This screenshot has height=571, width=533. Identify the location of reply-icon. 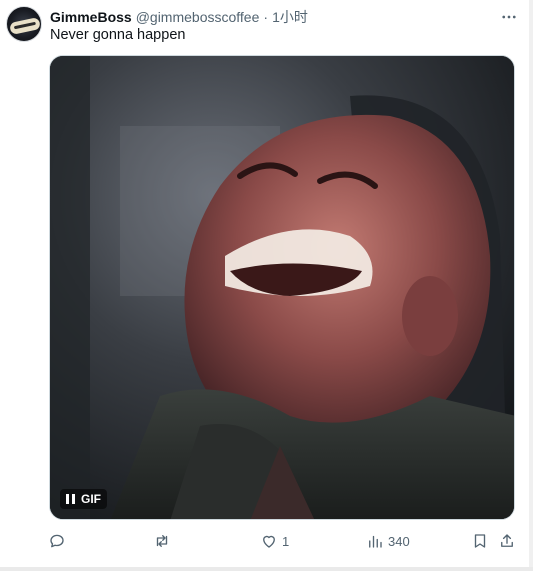
(57, 541).